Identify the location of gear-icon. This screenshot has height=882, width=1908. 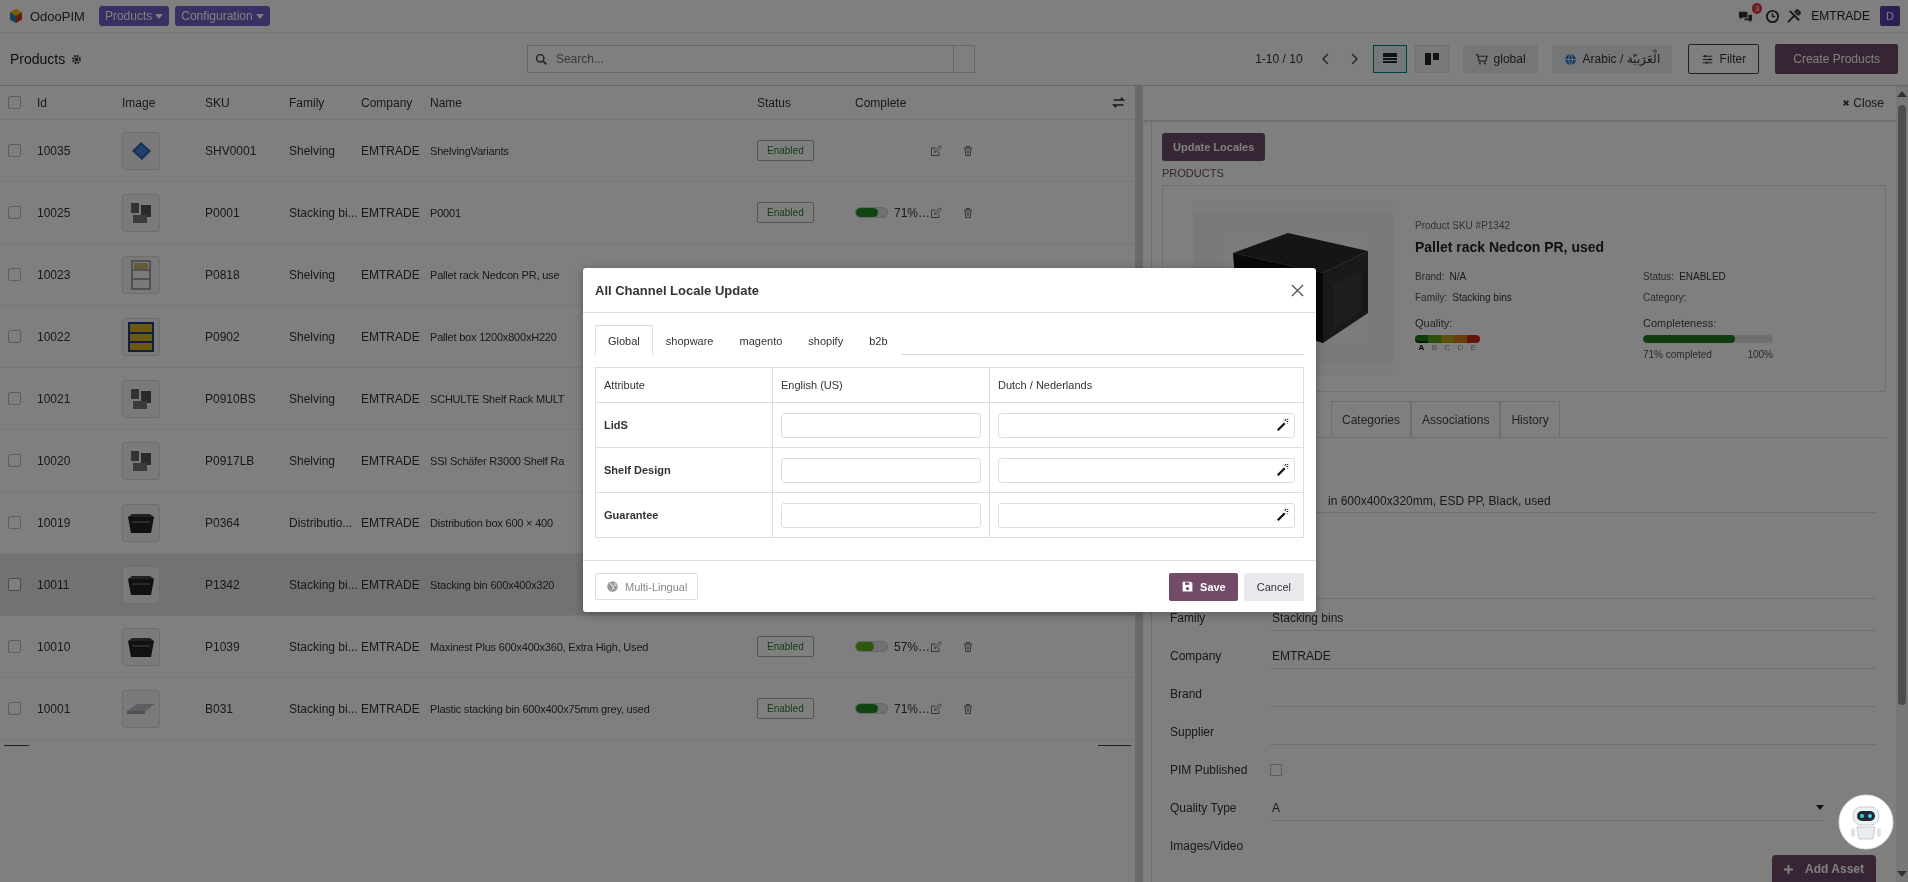
(77, 59).